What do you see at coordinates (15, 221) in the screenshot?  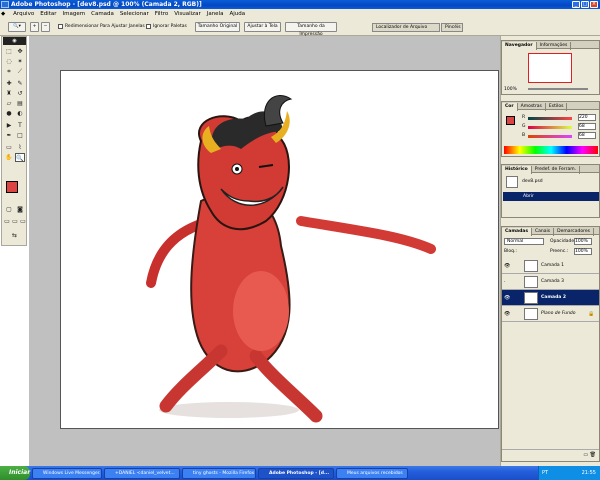 I see `screen-mode-2-icon: ▭` at bounding box center [15, 221].